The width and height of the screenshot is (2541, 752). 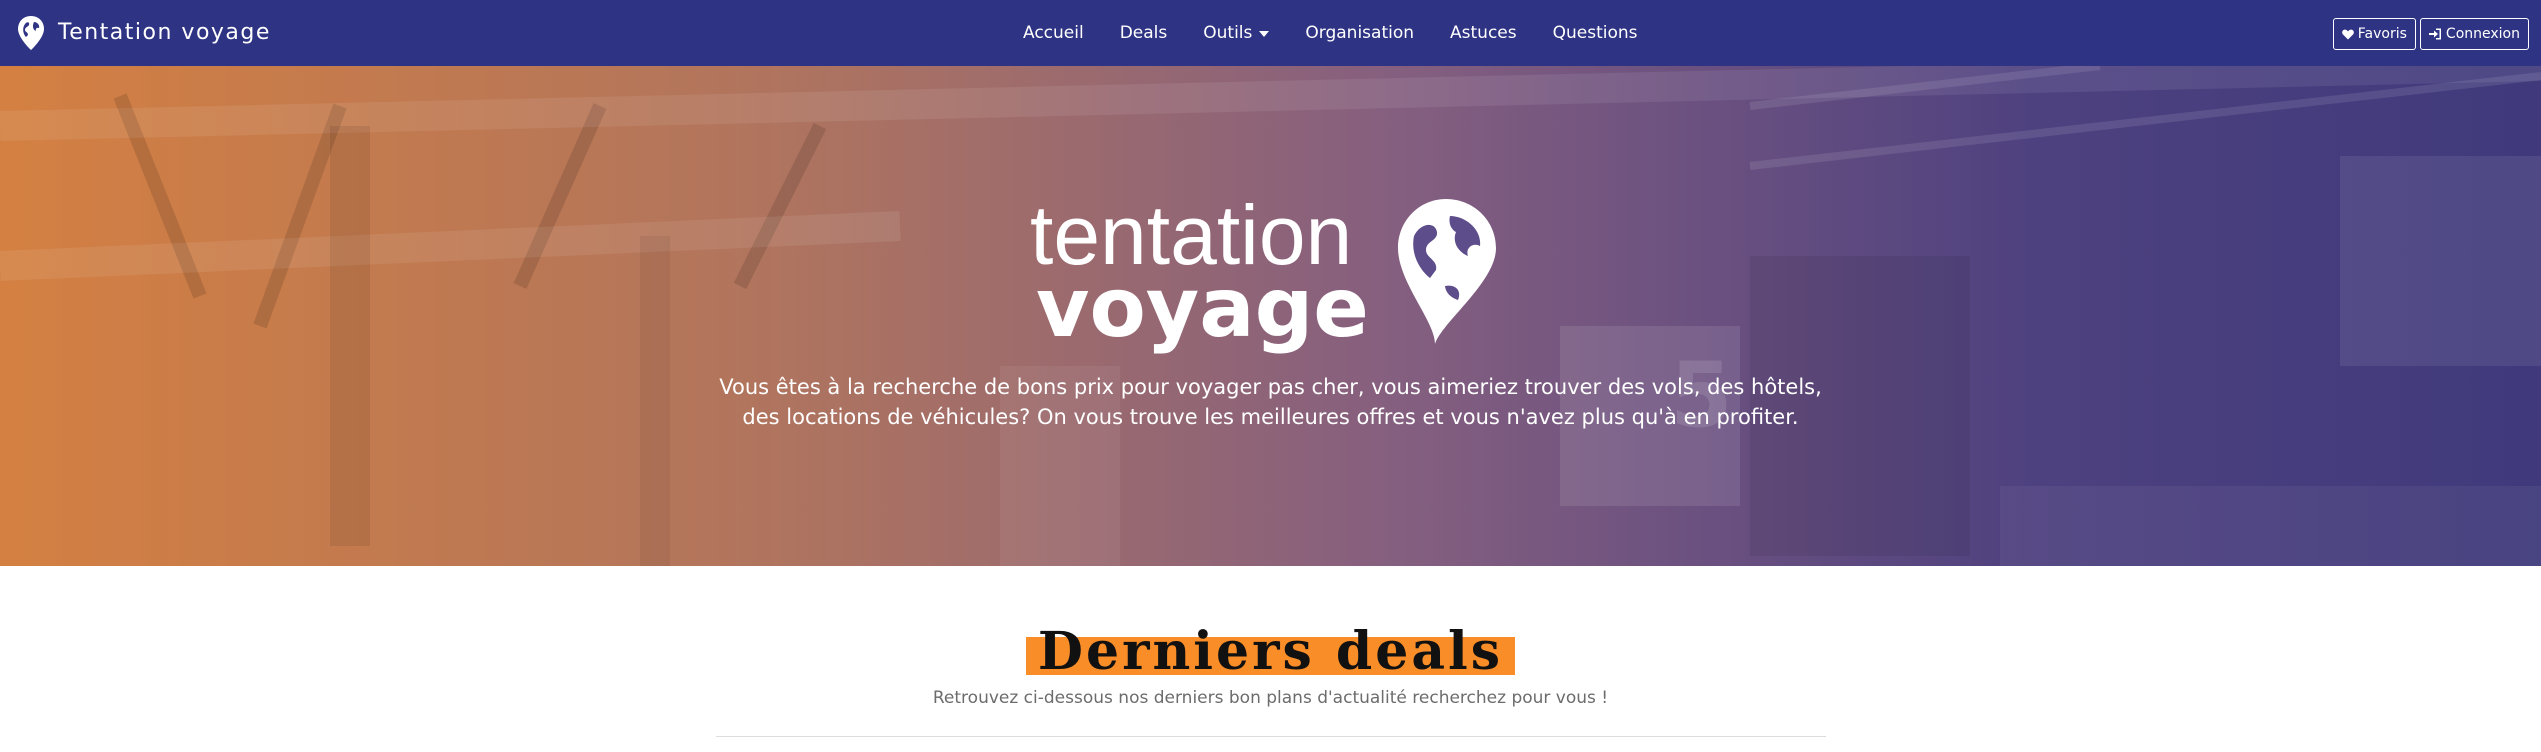 What do you see at coordinates (2434, 34) in the screenshot?
I see `sign-in-icon` at bounding box center [2434, 34].